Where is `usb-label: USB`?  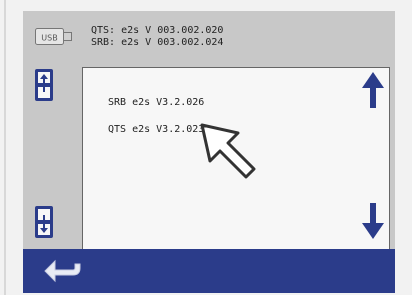
usb-label: USB is located at coordinates (49, 38).